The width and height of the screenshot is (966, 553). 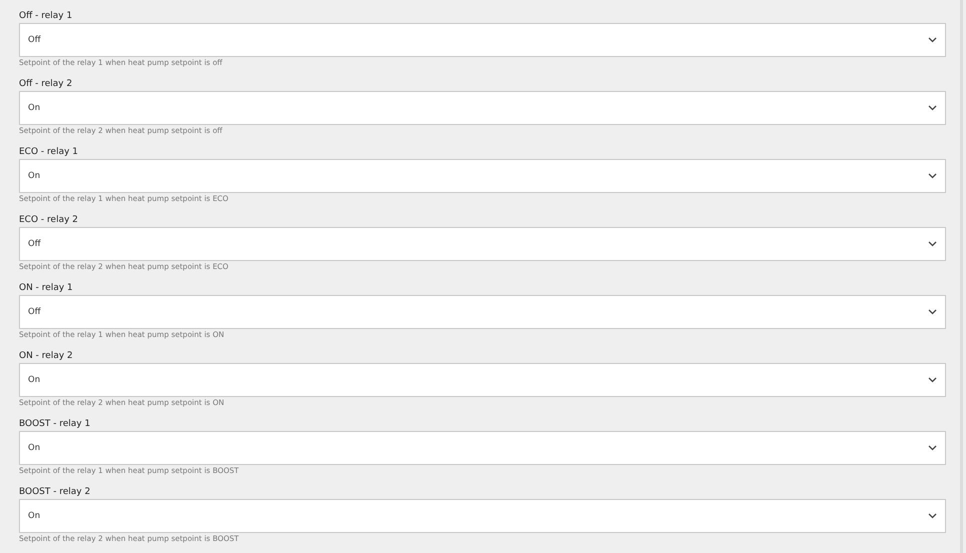 I want to click on field-label: Off - relay 2, so click(x=46, y=84).